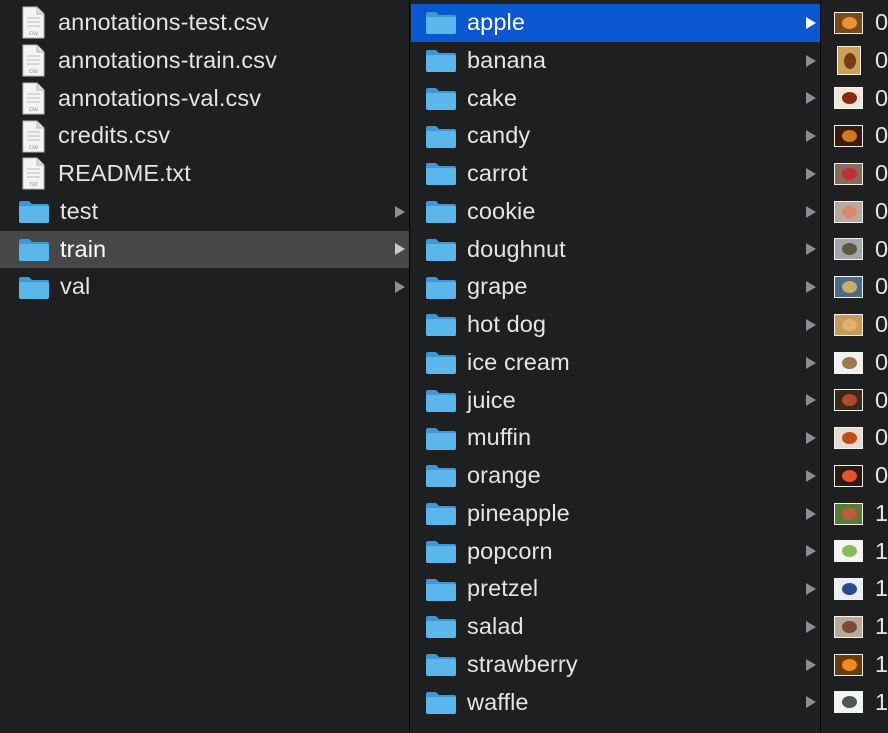  Describe the element at coordinates (615, 363) in the screenshot. I see `folder-item-ice-cream: ice cream` at that location.